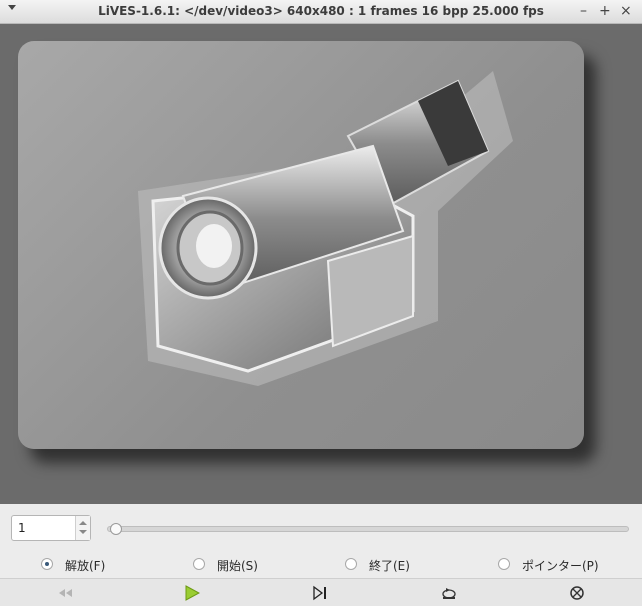  I want to click on slider-handle, so click(116, 529).